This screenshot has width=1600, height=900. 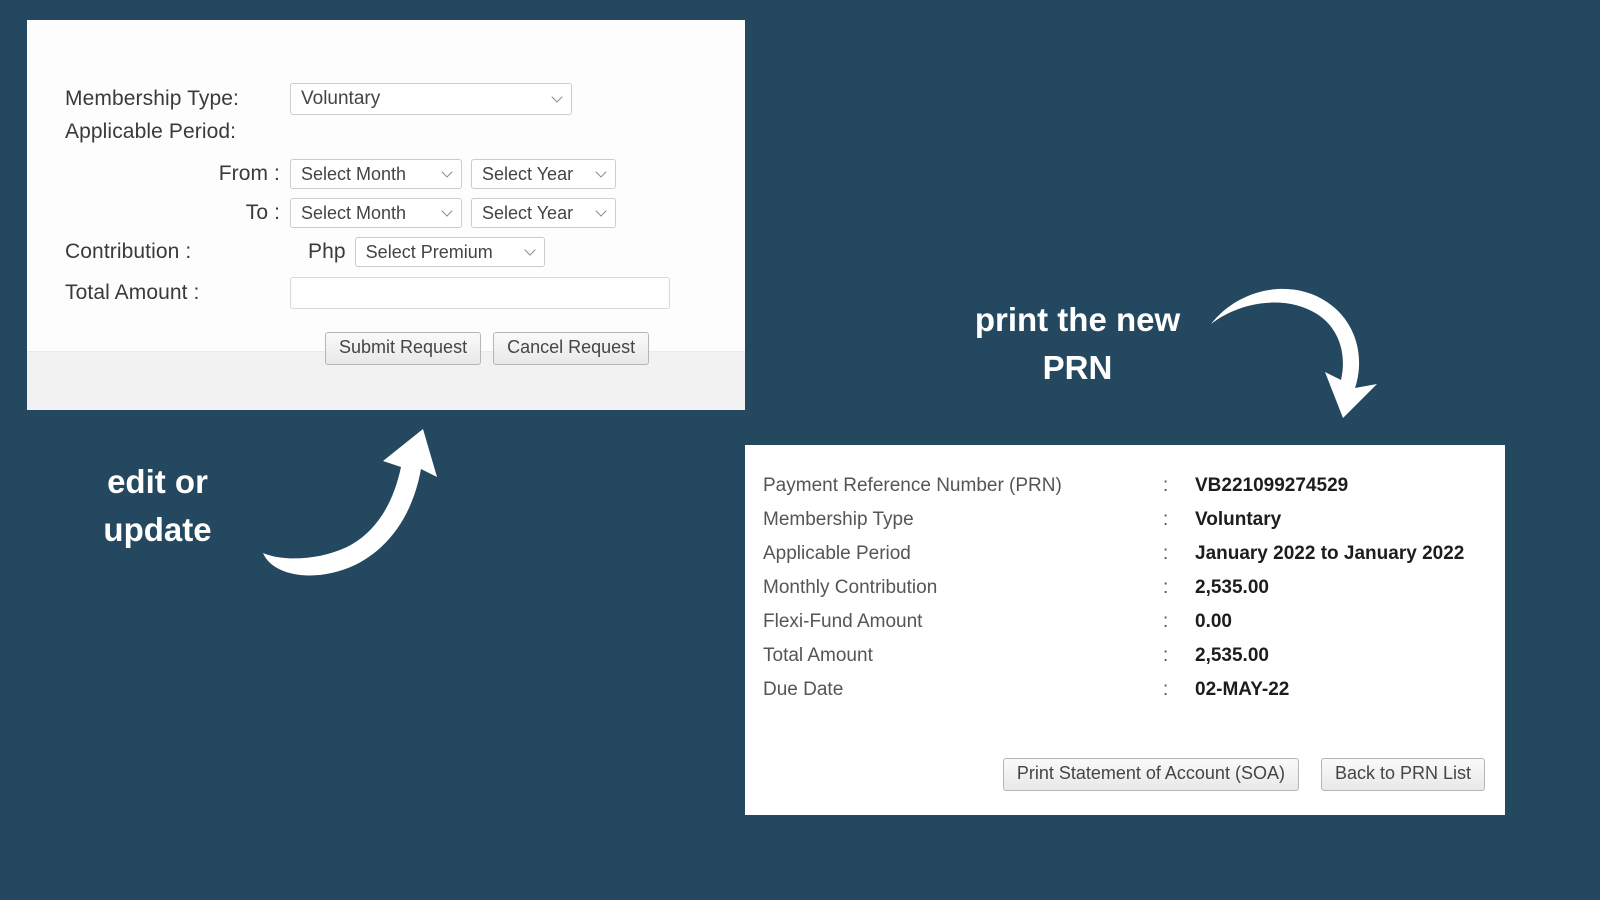 I want to click on to-month-select: Select Month, so click(x=376, y=213).